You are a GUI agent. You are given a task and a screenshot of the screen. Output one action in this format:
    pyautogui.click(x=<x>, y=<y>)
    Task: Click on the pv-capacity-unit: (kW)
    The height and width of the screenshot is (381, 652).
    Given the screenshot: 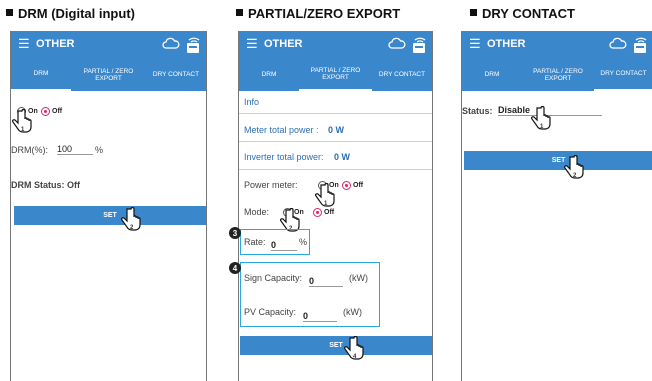 What is the action you would take?
    pyautogui.click(x=352, y=312)
    